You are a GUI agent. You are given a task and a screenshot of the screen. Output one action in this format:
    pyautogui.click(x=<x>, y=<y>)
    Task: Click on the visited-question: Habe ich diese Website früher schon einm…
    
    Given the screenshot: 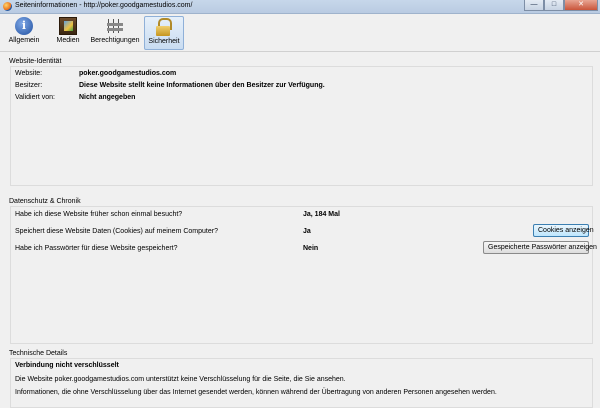 What is the action you would take?
    pyautogui.click(x=99, y=214)
    